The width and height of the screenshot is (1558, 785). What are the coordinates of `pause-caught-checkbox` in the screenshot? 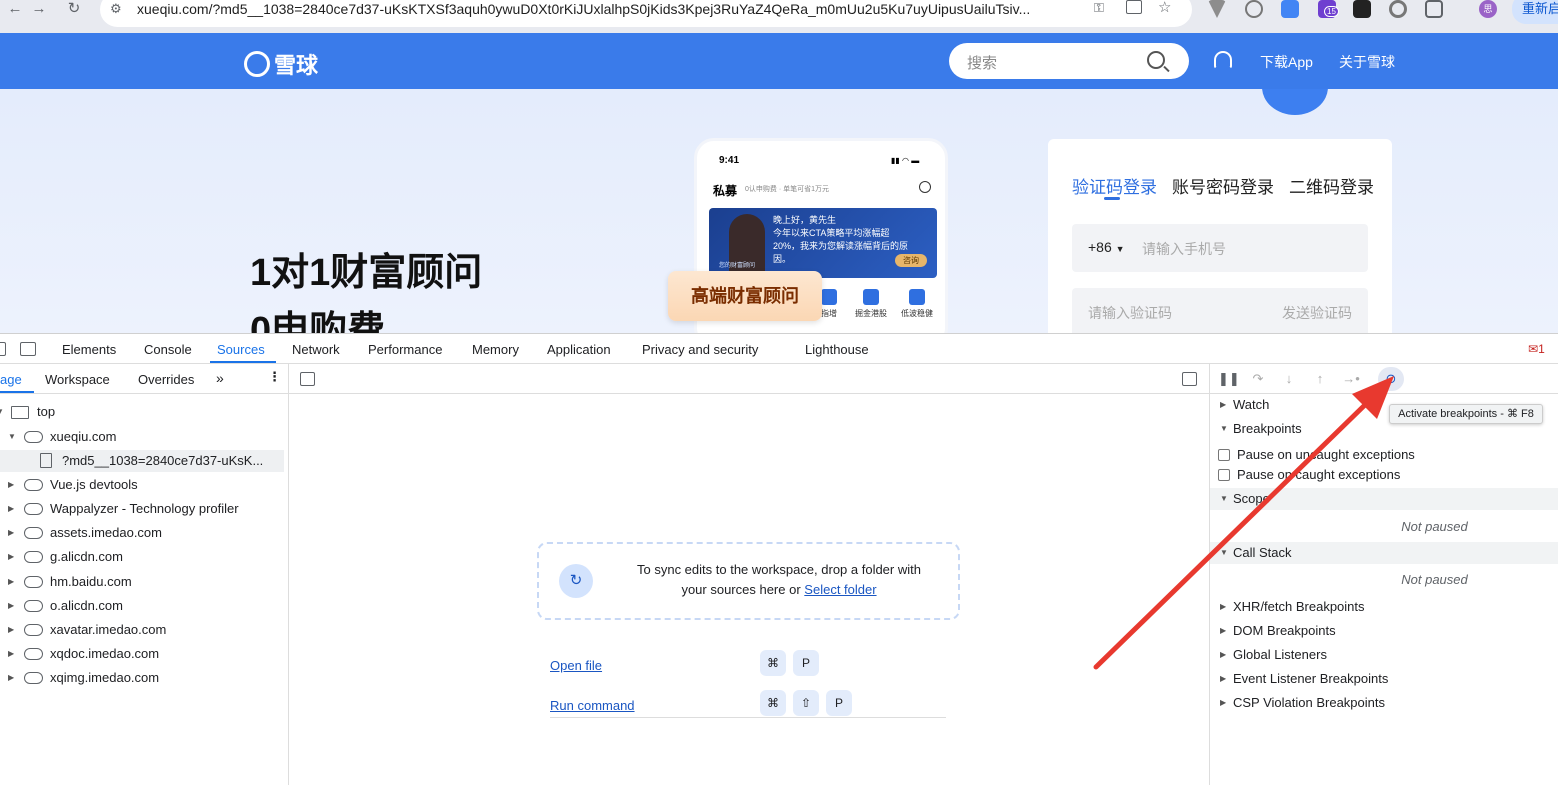 It's located at (1224, 475).